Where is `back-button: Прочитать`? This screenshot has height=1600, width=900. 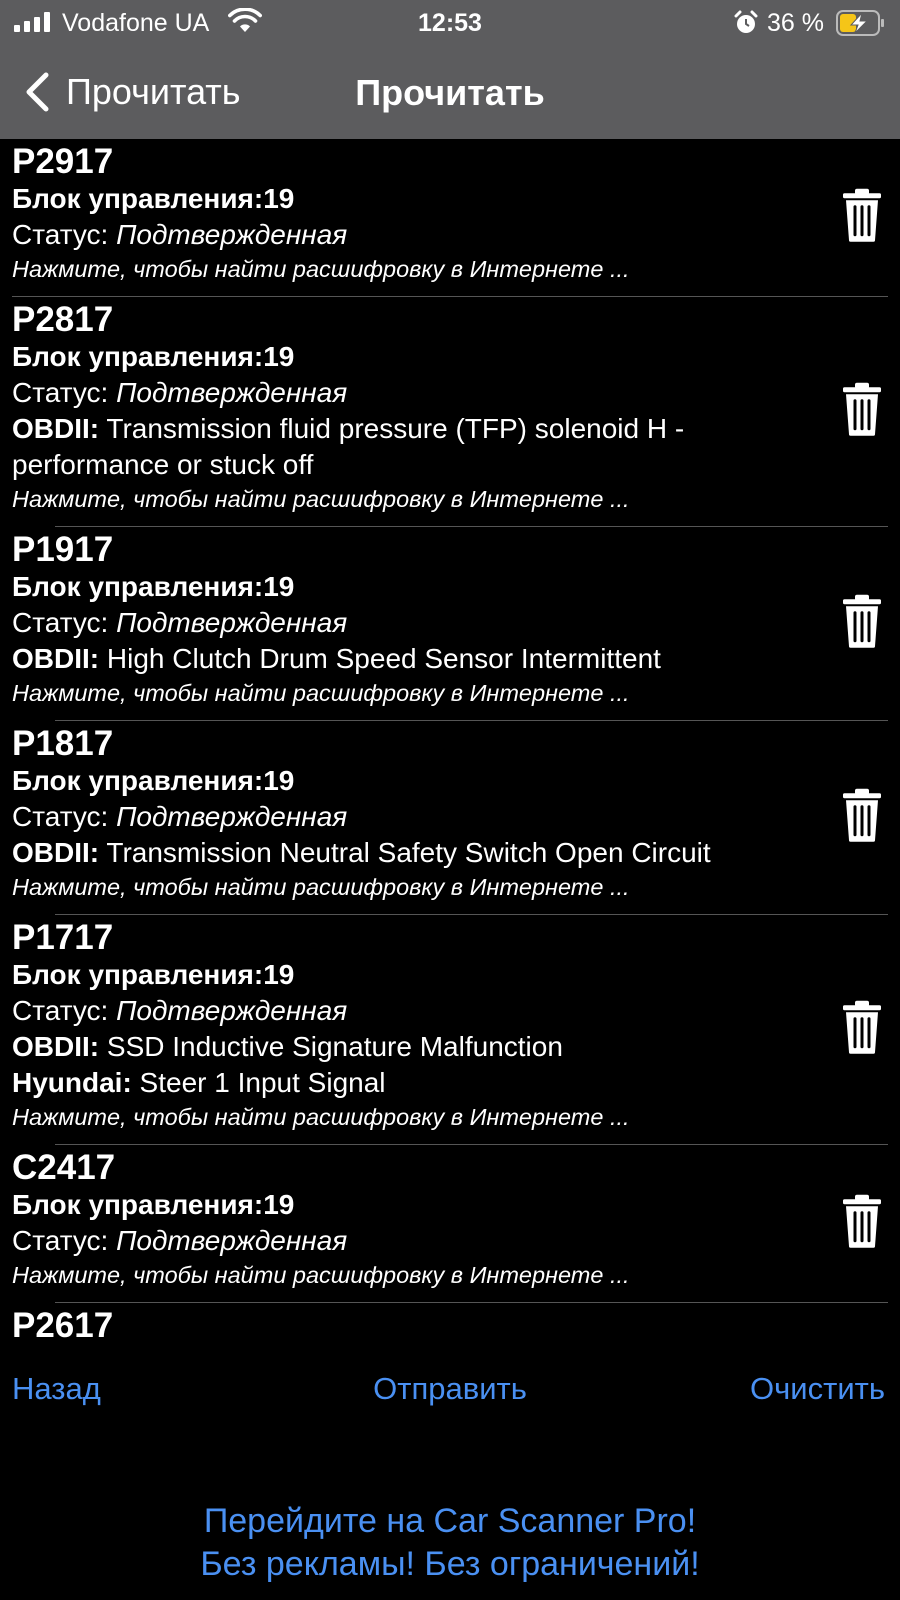
back-button: Прочитать is located at coordinates (131, 92).